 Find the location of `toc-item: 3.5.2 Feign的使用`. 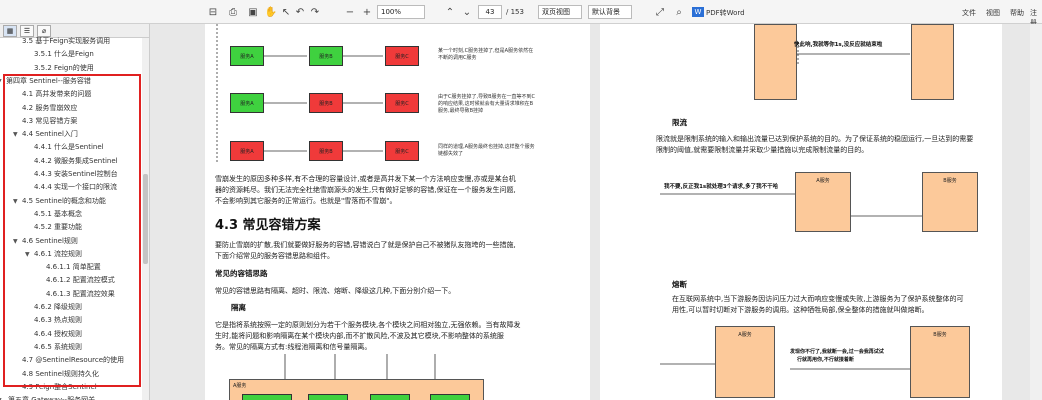

toc-item: 3.5.2 Feign的使用 is located at coordinates (64, 68).